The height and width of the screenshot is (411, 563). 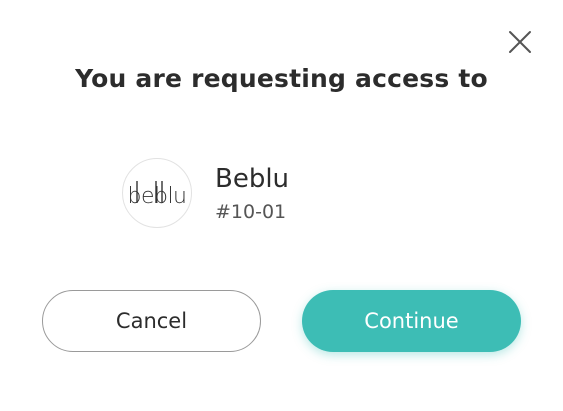 I want to click on dialog-title: You are requesting access to, so click(x=281, y=78).